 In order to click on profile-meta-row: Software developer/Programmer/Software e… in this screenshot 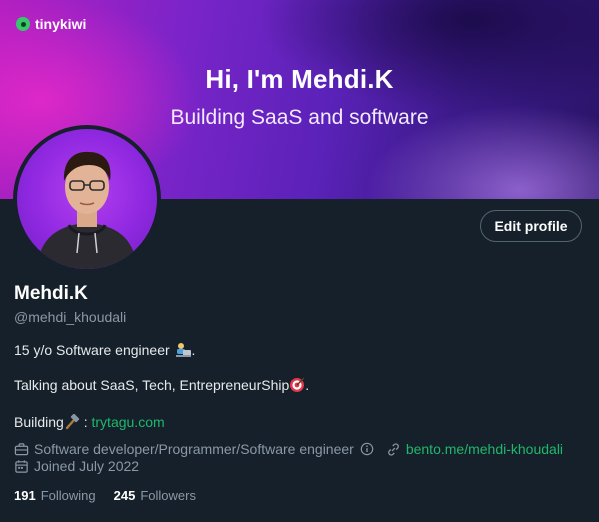, I will do `click(288, 449)`.